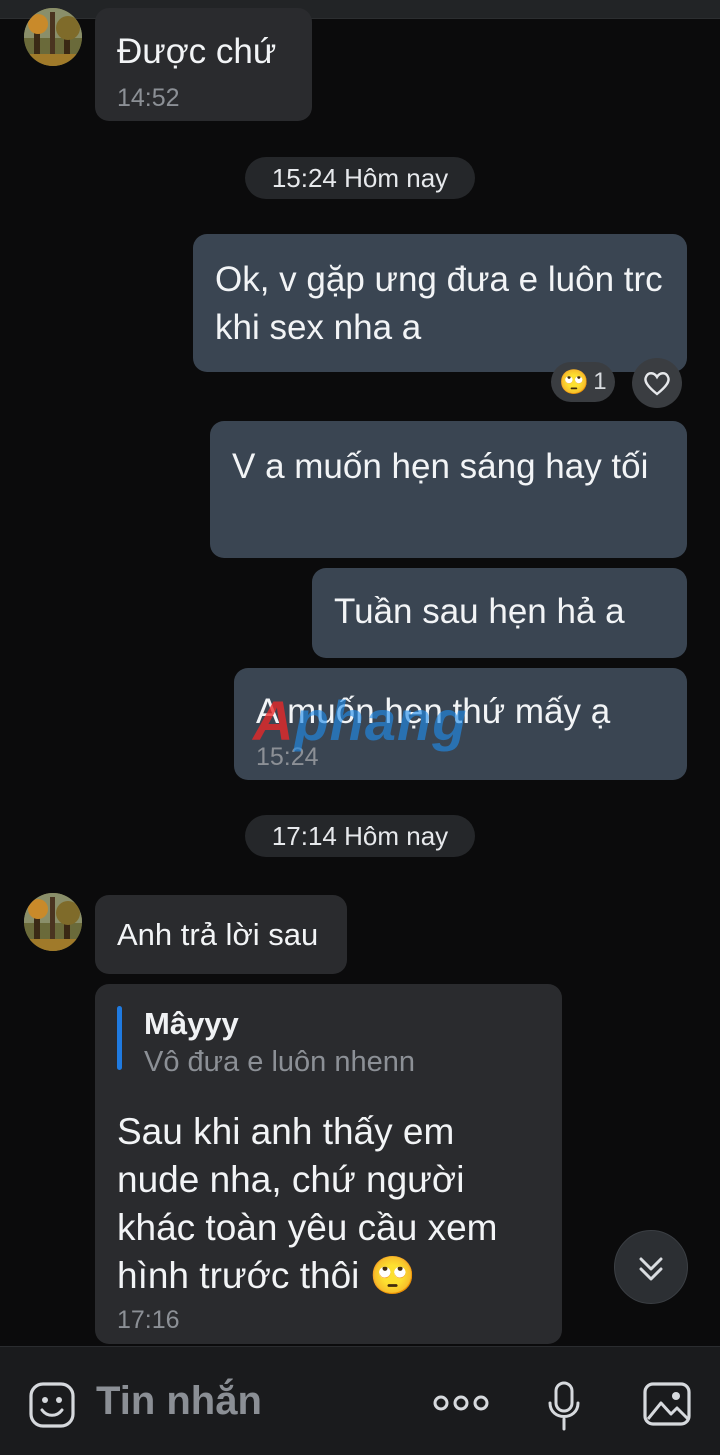 The image size is (720, 1455). Describe the element at coordinates (448, 489) in the screenshot. I see `message-bubble-outgoing: V a muốn hẹn sáng hay tối` at that location.